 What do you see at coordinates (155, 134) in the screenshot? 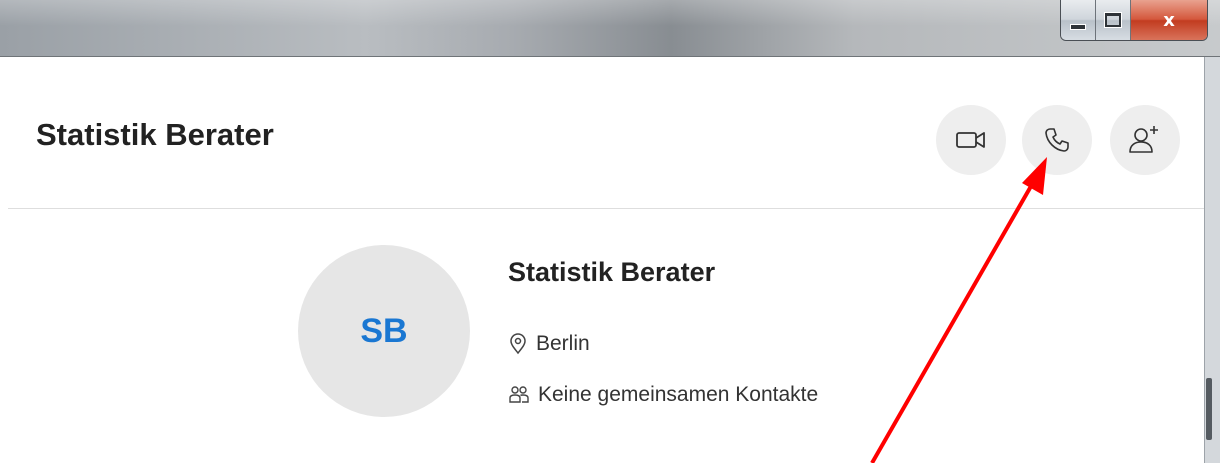
I see `page-title: Statistik Berater` at bounding box center [155, 134].